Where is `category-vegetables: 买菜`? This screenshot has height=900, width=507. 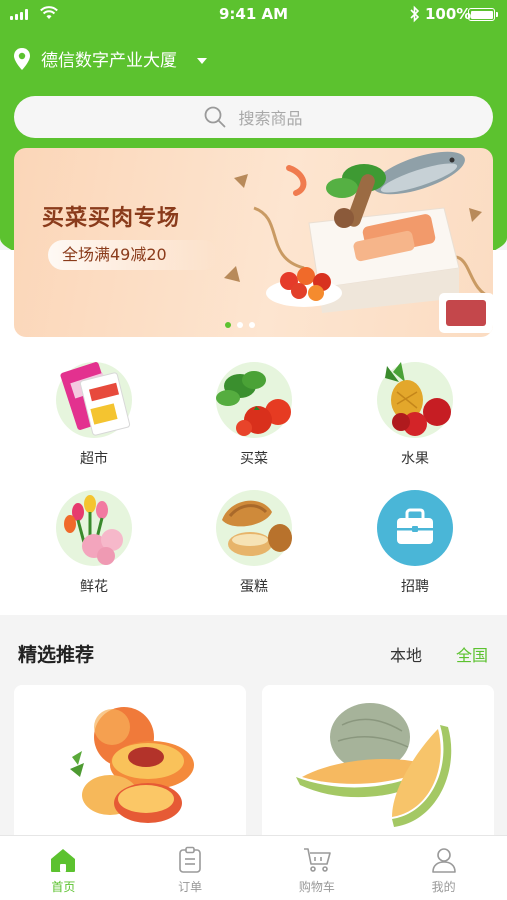
category-vegetables: 买菜 is located at coordinates (254, 415).